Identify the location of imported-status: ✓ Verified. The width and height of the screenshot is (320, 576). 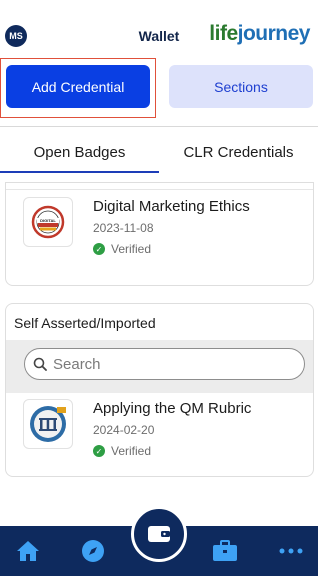
(122, 451).